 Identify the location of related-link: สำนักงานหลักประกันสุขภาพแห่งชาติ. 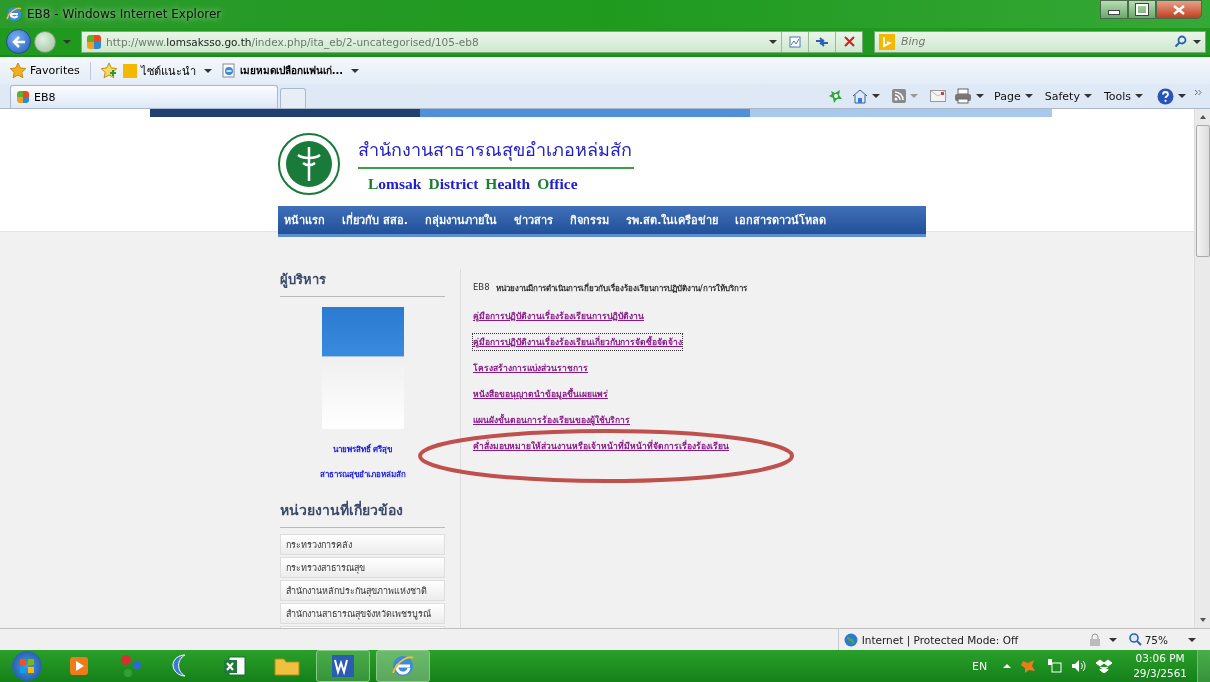
(362, 590).